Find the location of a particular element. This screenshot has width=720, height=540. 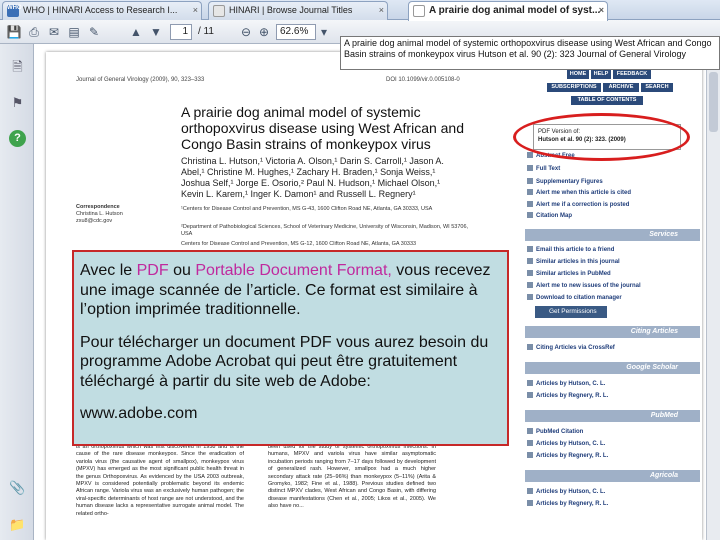

crossref-link: Citing Articles via CrossRef is located at coordinates (612, 348).